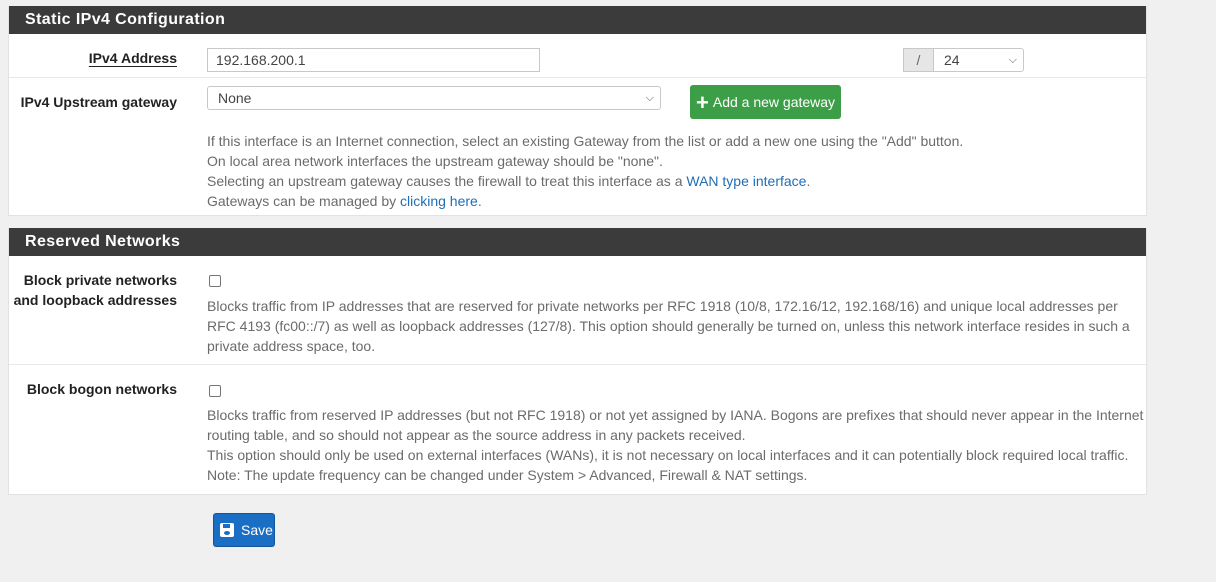 The image size is (1216, 582). What do you see at coordinates (978, 60) in the screenshot?
I see `cidr-prefix-select: 24 ⌵` at bounding box center [978, 60].